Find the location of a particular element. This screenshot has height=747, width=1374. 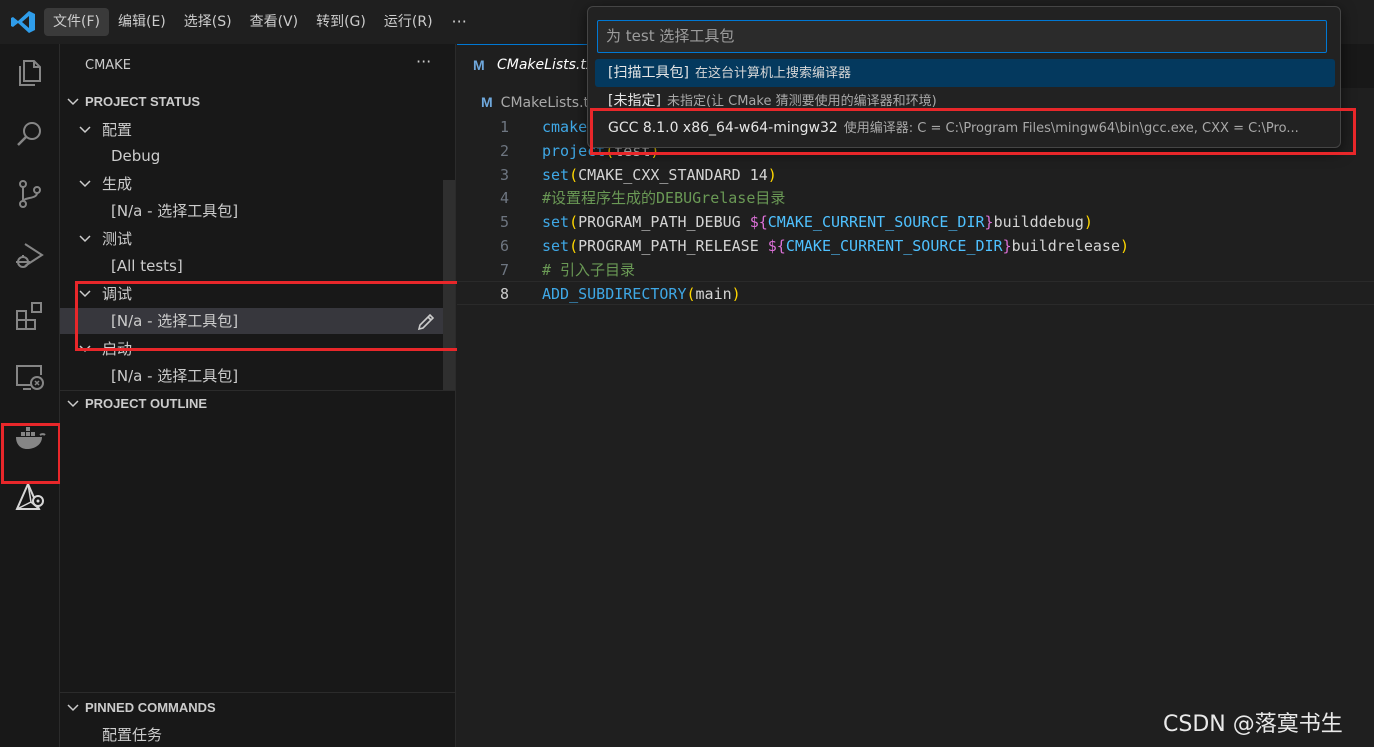

extensions-icon is located at coordinates (30, 316).